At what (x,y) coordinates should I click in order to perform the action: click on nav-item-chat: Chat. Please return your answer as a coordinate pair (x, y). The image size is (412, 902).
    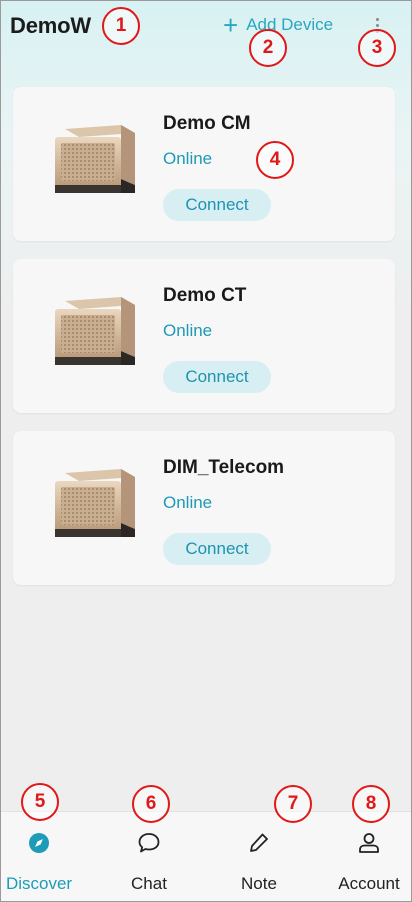
    Looking at the image, I should click on (149, 856).